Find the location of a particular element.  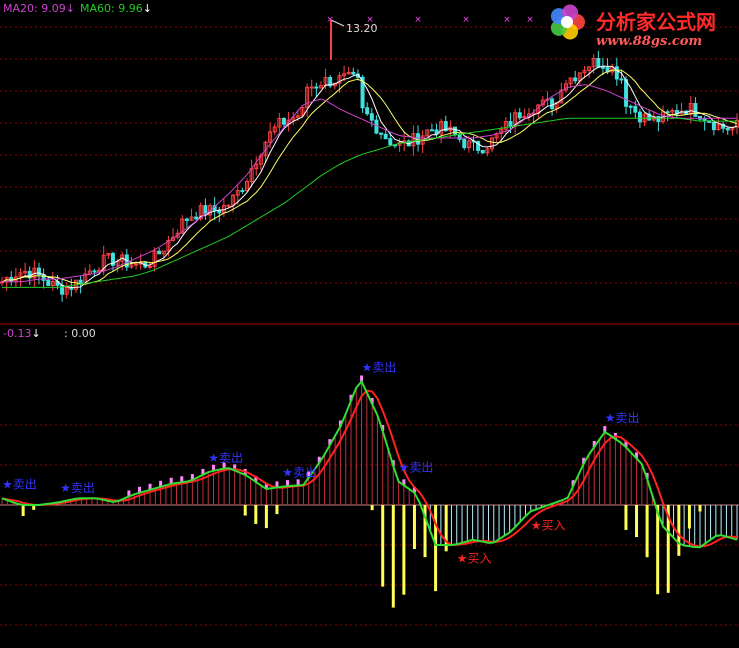

high-price-label: 13.20 is located at coordinates (362, 28).